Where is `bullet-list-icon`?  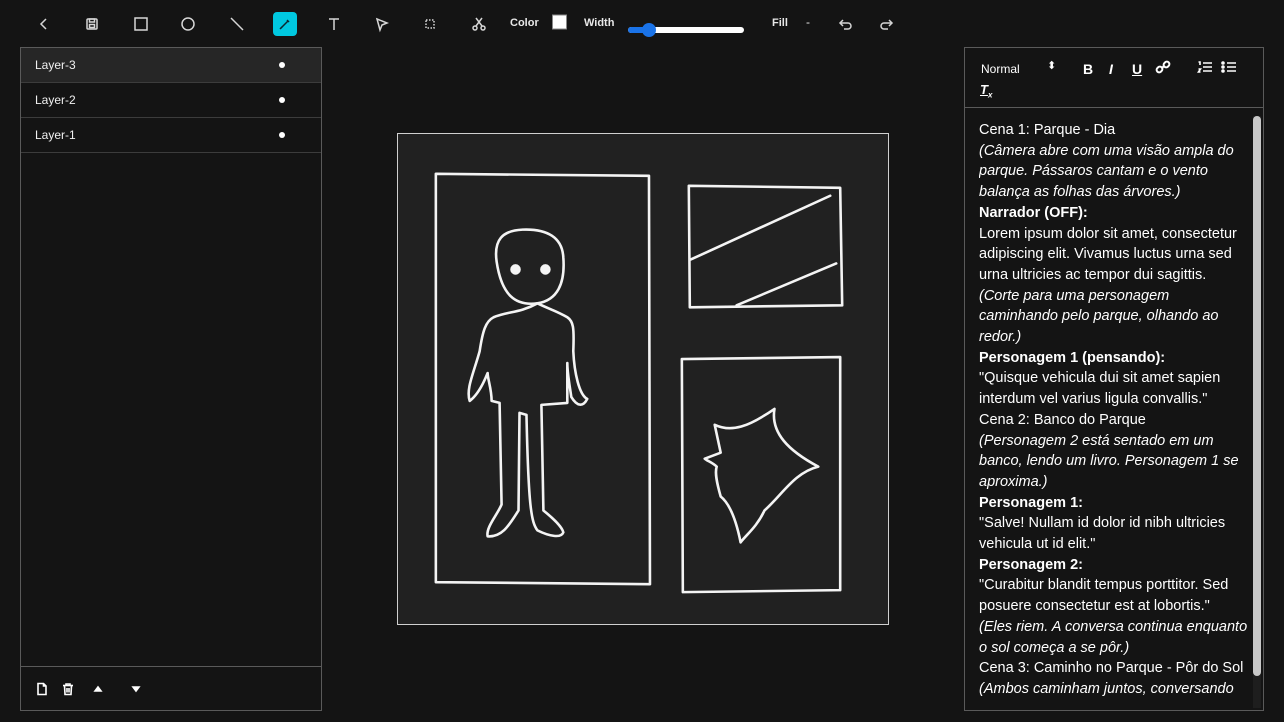
bullet-list-icon is located at coordinates (1229, 68).